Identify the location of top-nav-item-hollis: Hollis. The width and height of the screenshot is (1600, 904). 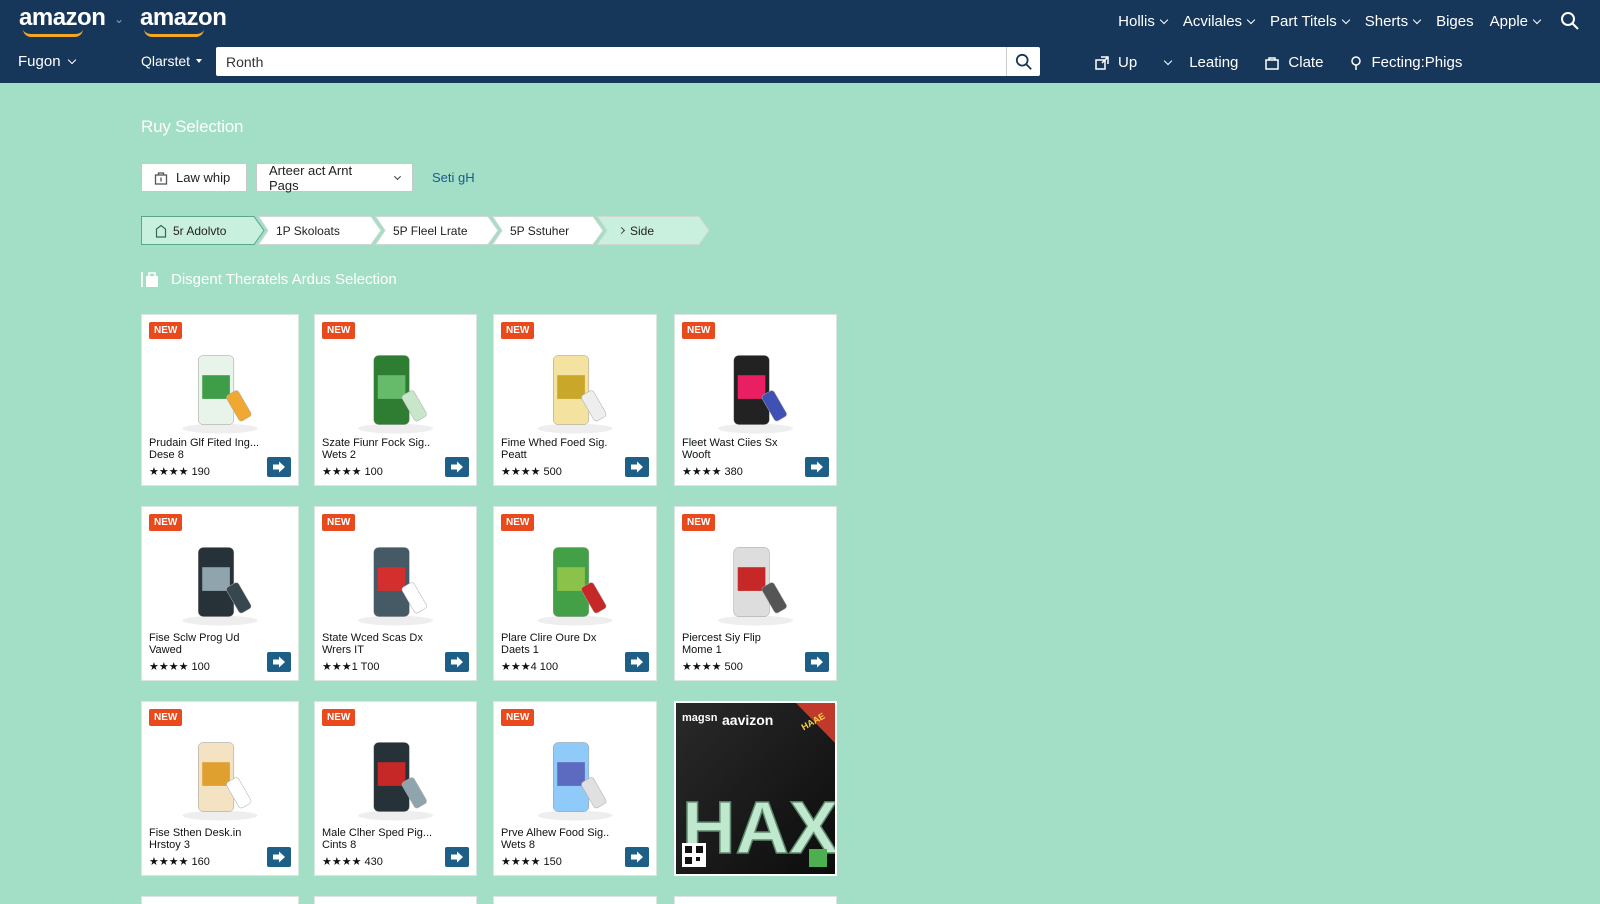
(1143, 21).